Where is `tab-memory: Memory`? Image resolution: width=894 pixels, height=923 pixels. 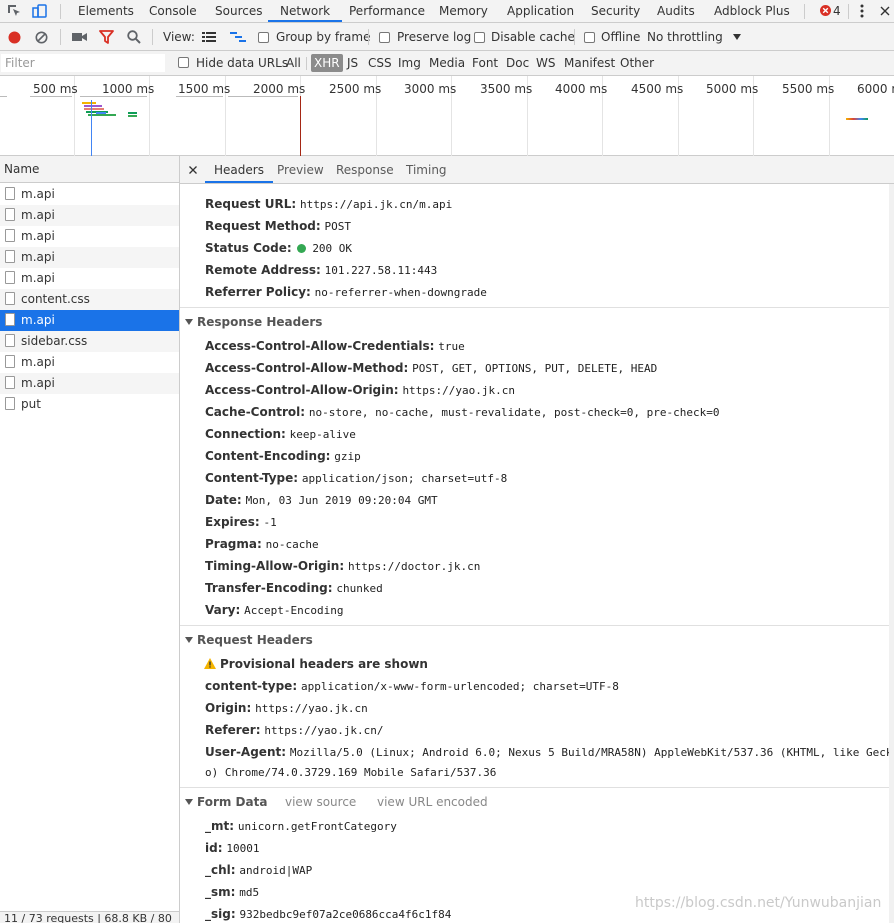
tab-memory: Memory is located at coordinates (463, 11).